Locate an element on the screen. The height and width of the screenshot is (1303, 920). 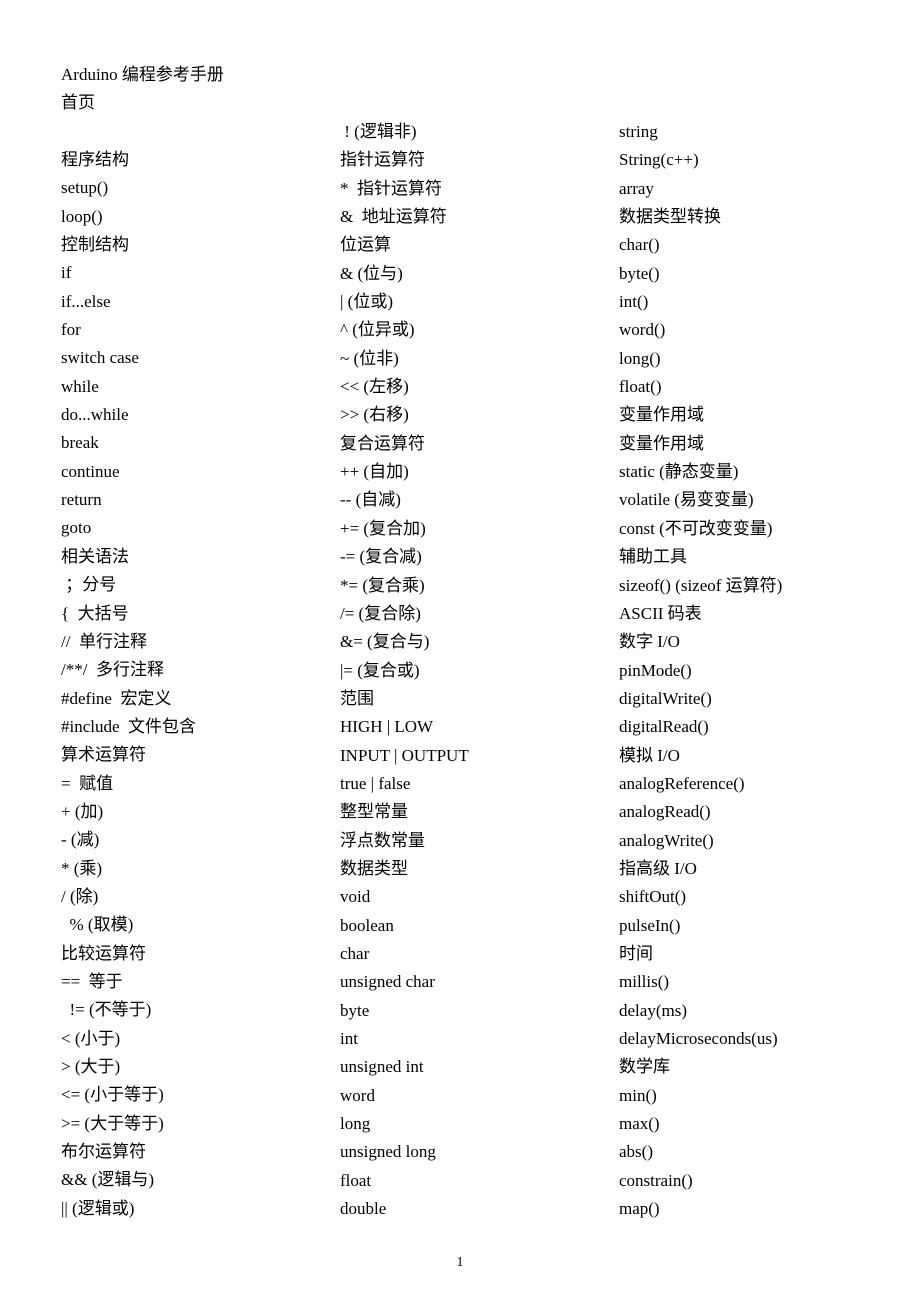
reference-list-item: ~ (位非) is located at coordinates (369, 358).